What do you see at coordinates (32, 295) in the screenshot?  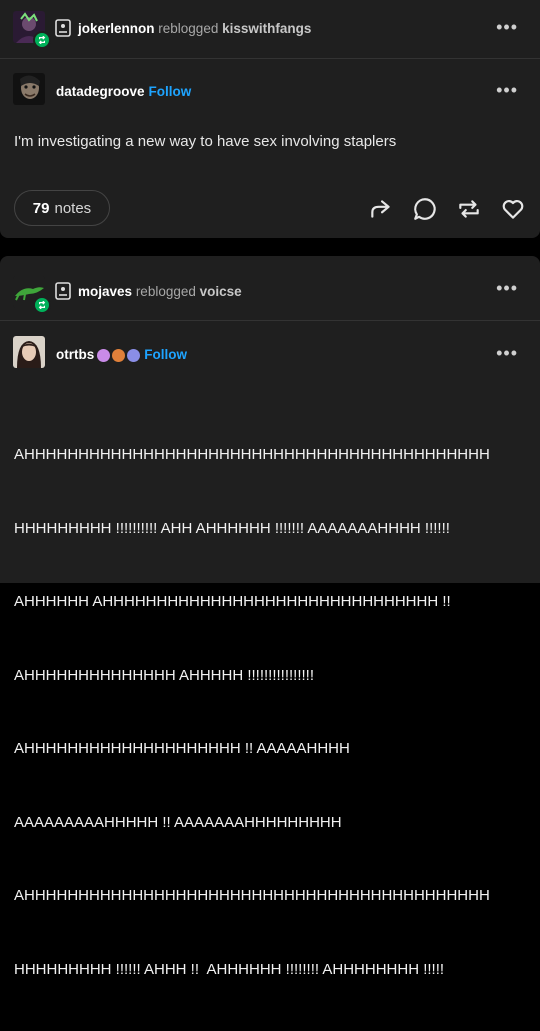 I see `avatar-mojaves` at bounding box center [32, 295].